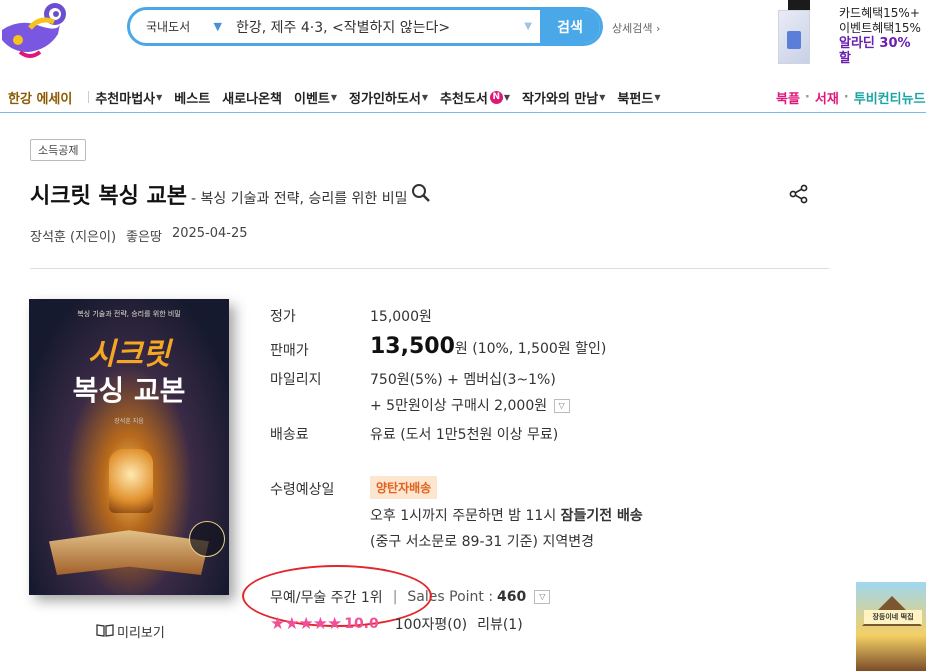 The height and width of the screenshot is (671, 926). What do you see at coordinates (463, 380) in the screenshot?
I see `mileage-value: 750원(5%) + 멤버십(3~1%)` at bounding box center [463, 380].